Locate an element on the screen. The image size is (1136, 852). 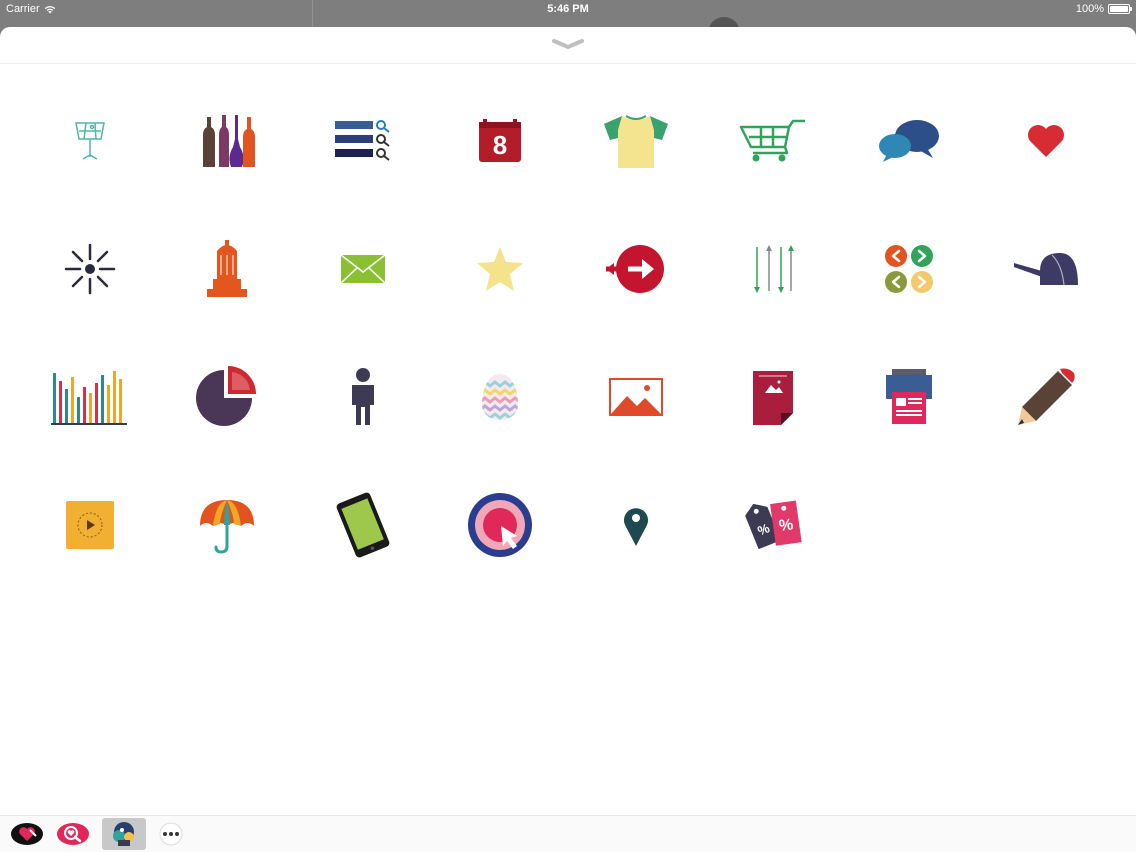
app-drawer-item-heart-sticker is located at coordinates (27, 834).